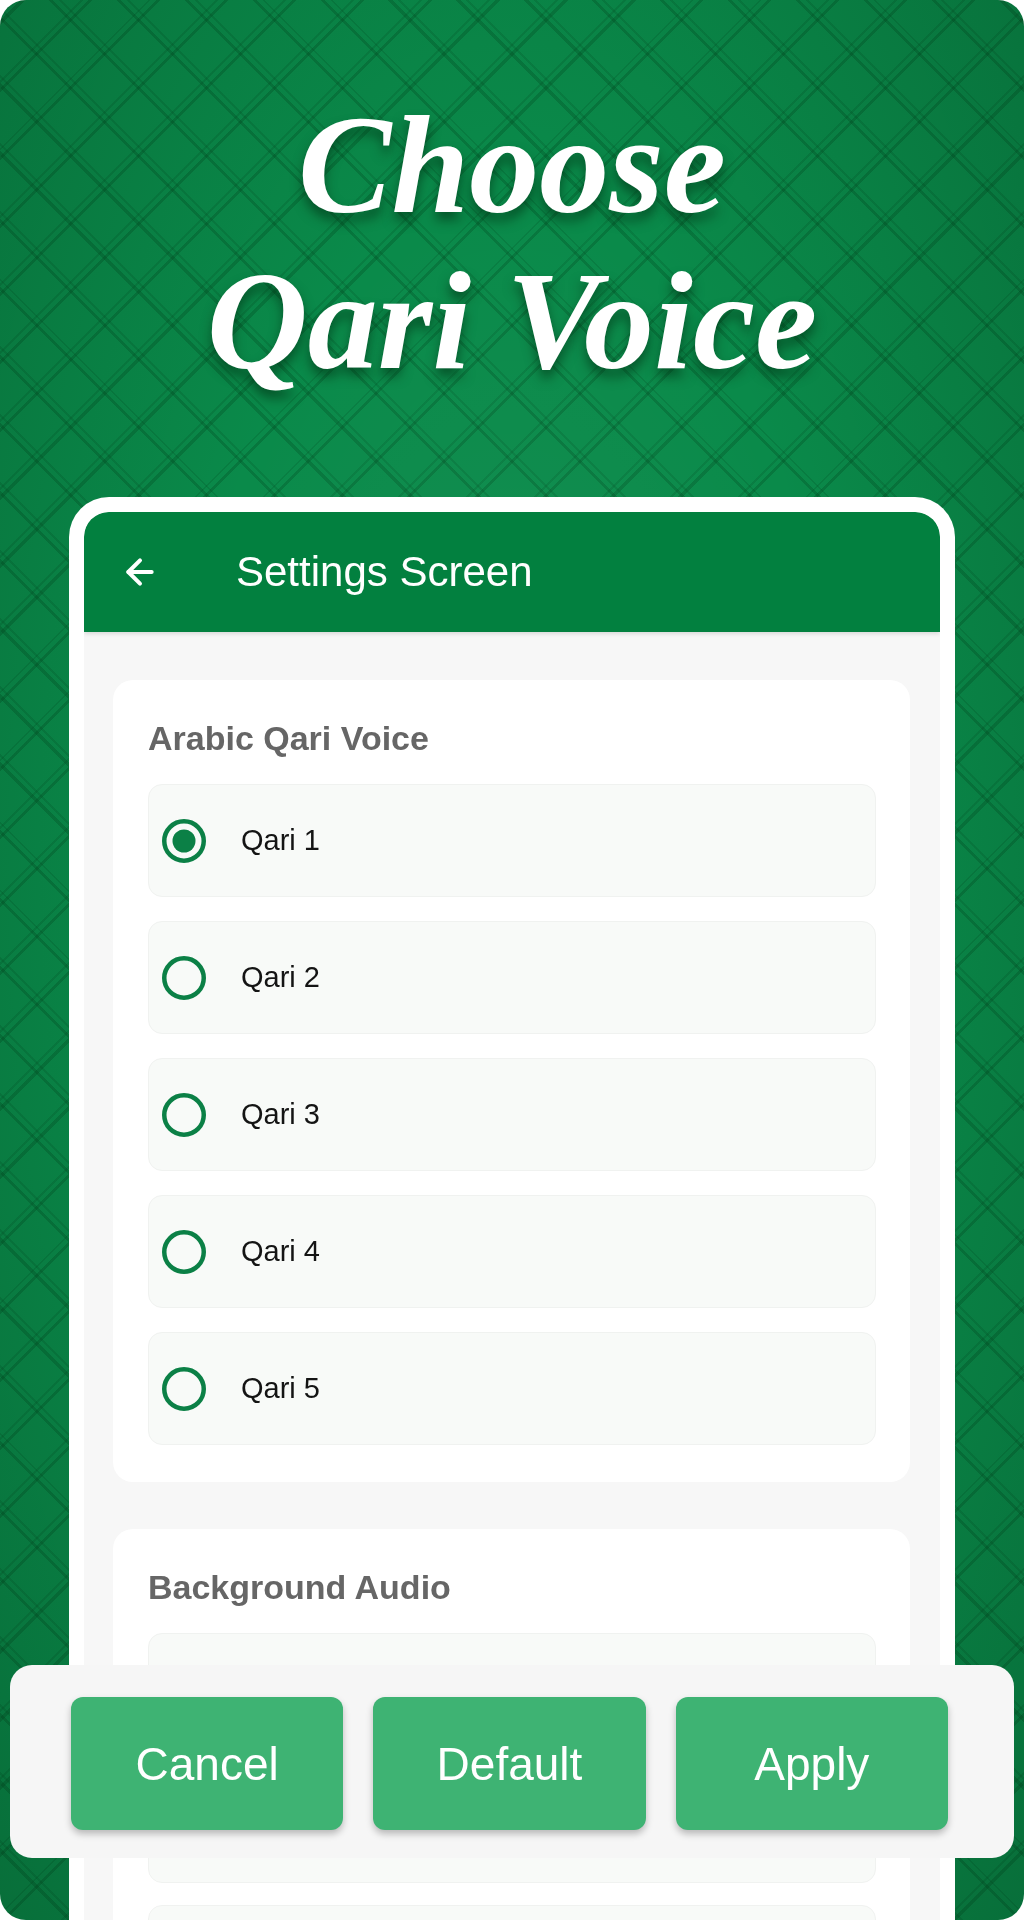 The height and width of the screenshot is (1920, 1024). Describe the element at coordinates (280, 840) in the screenshot. I see `option-label: Qari 1` at that location.